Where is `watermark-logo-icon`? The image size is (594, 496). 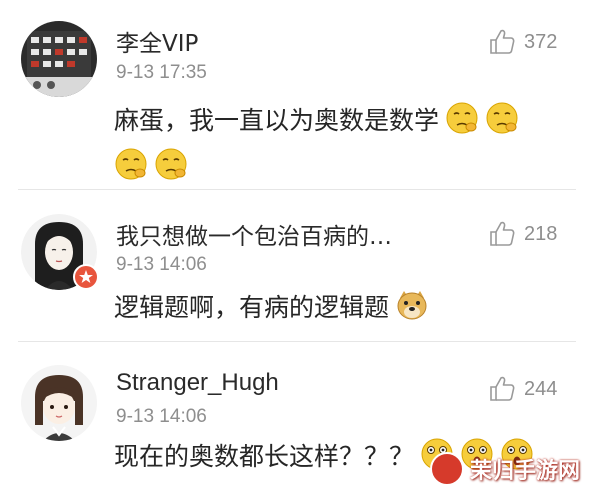 watermark-logo-icon is located at coordinates (446, 469).